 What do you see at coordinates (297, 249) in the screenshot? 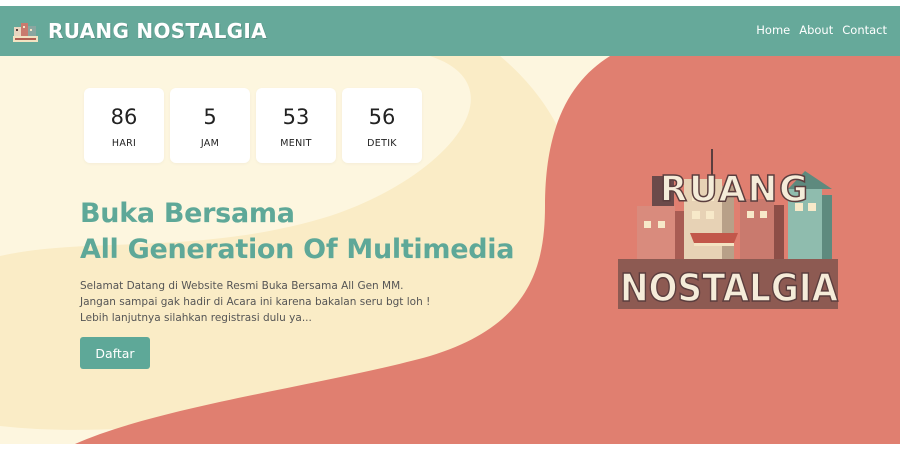
I see `hero-title-line-2: All Generation Of Multimedia` at bounding box center [297, 249].